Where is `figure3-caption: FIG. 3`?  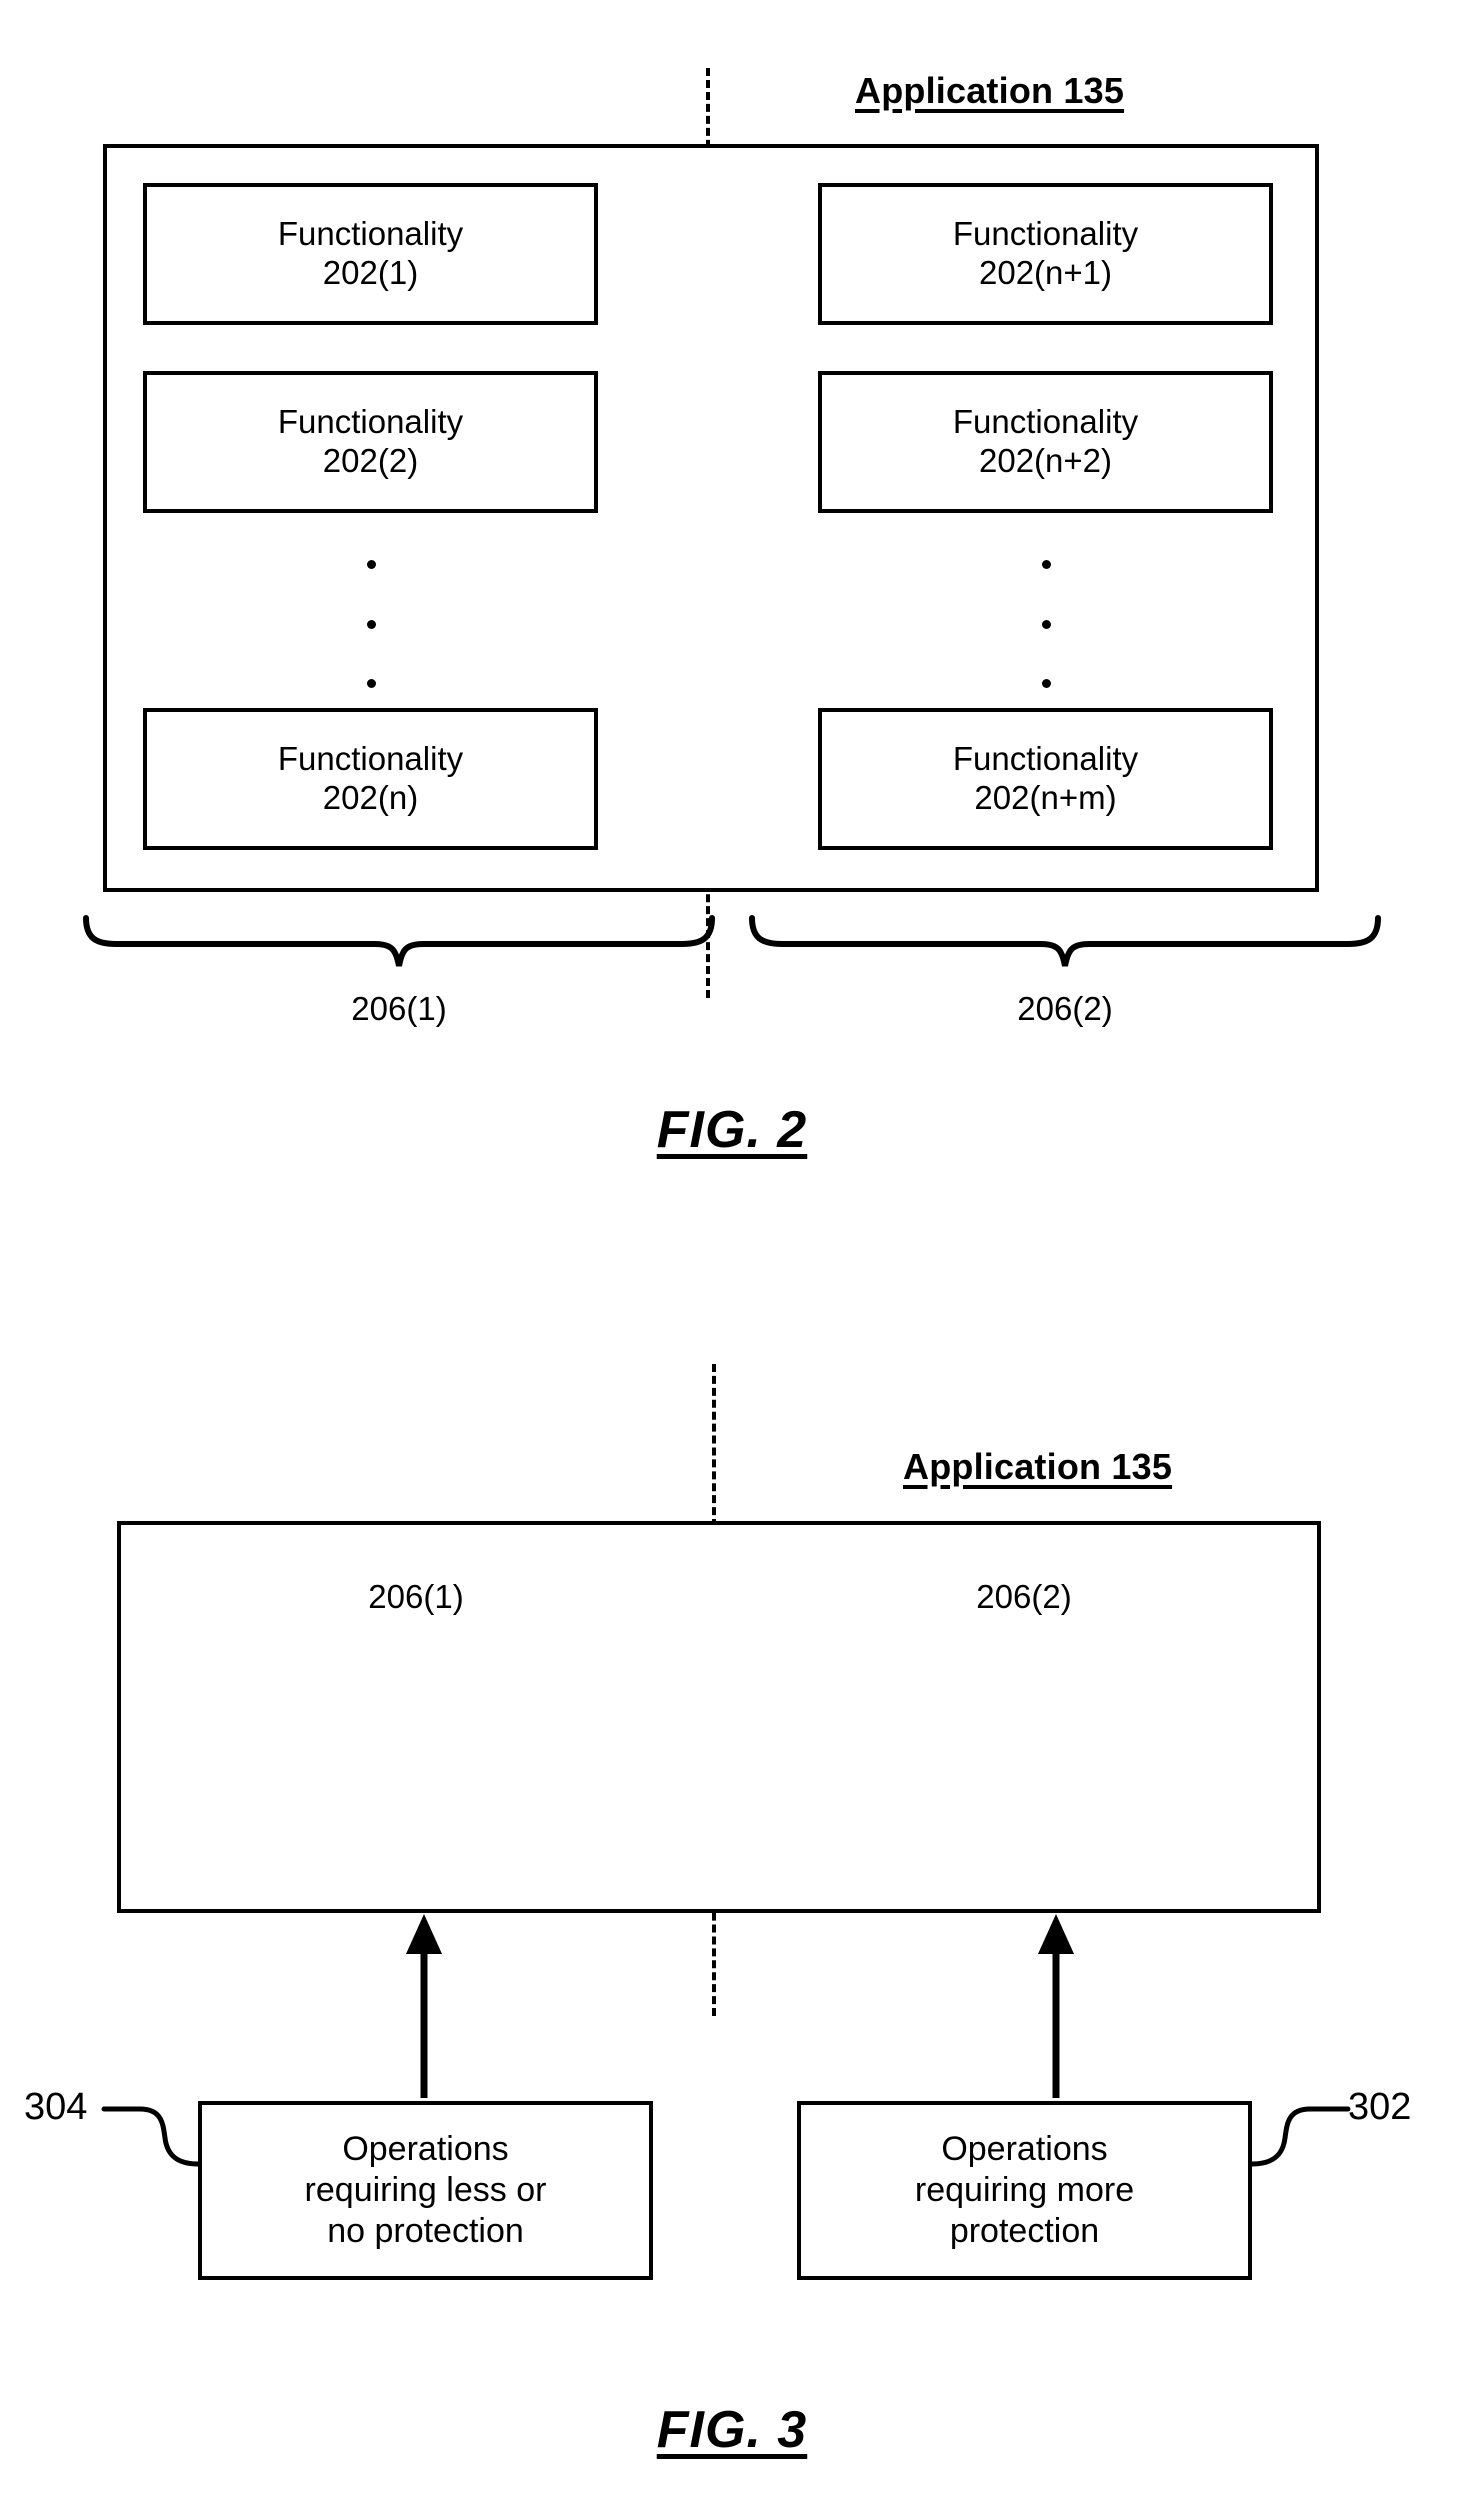 figure3-caption: FIG. 3 is located at coordinates (732, 2430).